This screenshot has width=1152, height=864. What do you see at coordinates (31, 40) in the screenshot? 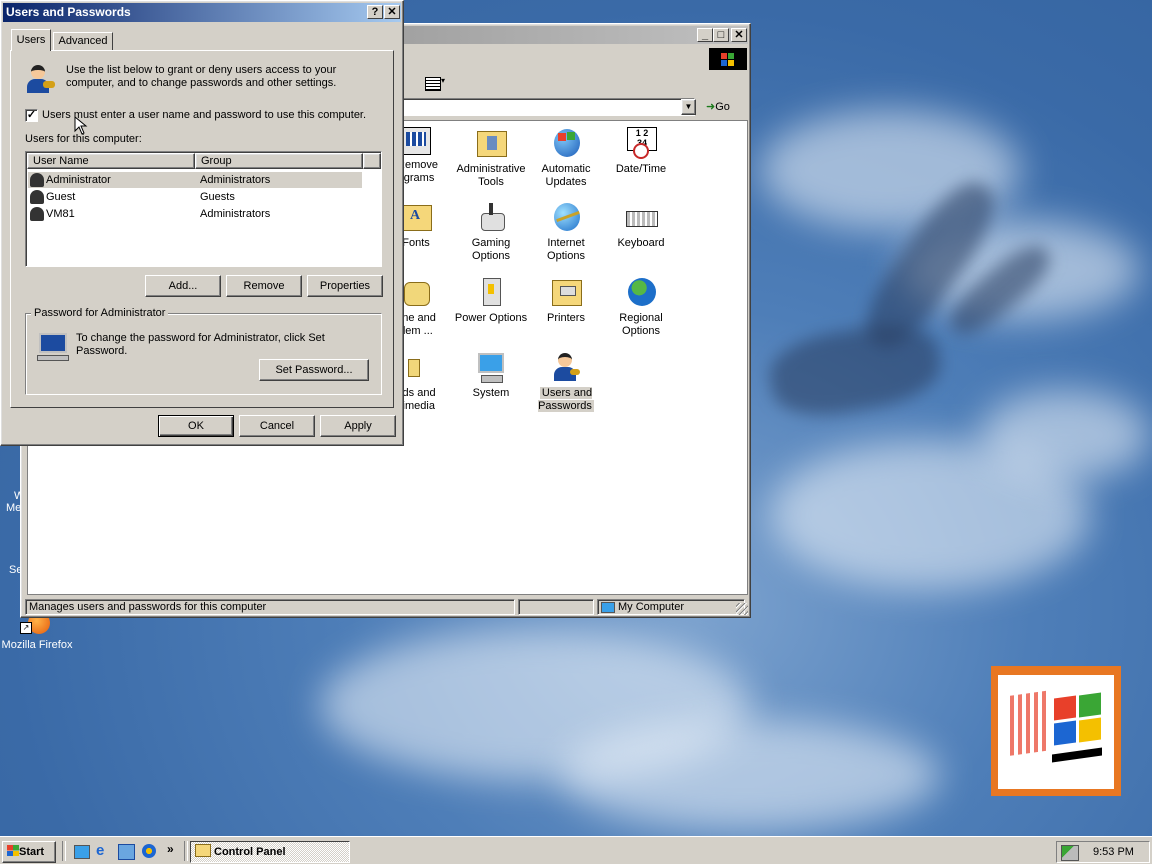
I see `tab-users: Users` at bounding box center [31, 40].